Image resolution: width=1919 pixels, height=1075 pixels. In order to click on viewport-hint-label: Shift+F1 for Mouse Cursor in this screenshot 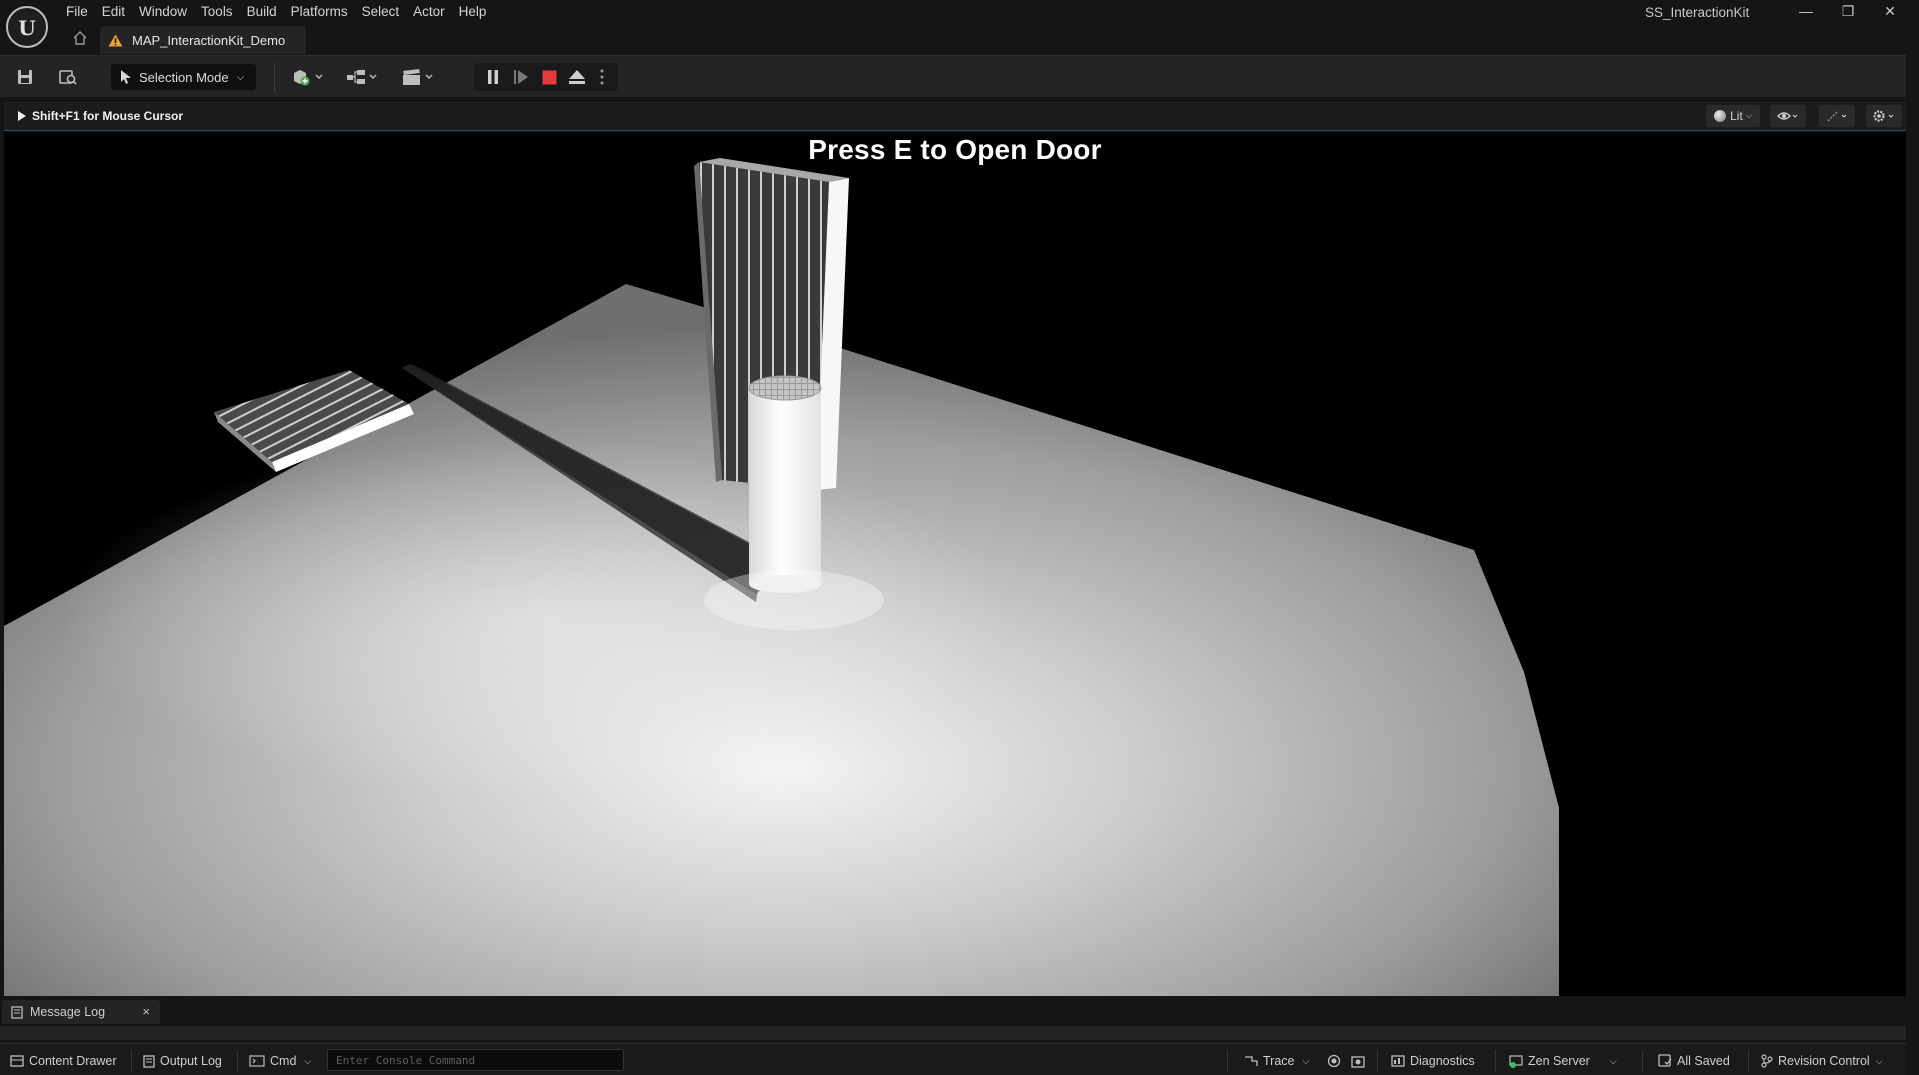, I will do `click(108, 116)`.